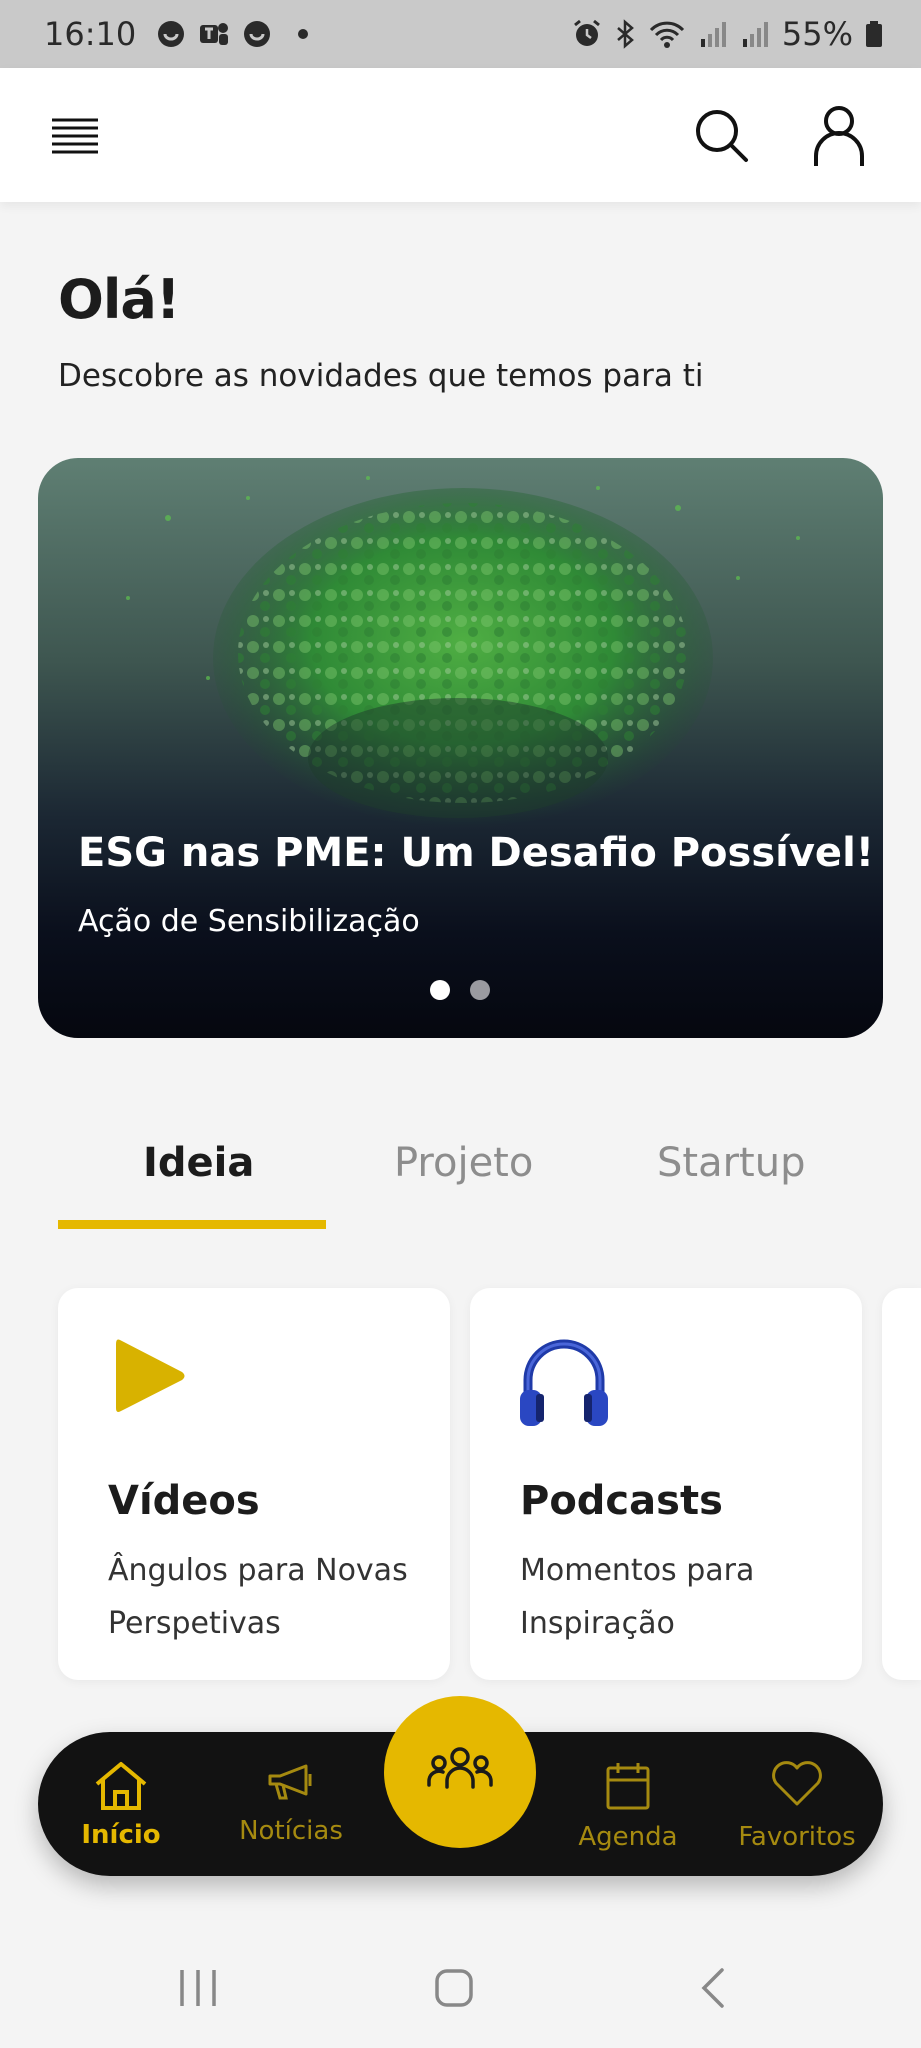 This screenshot has width=921, height=2048. I want to click on card-title: Podcasts, so click(621, 1501).